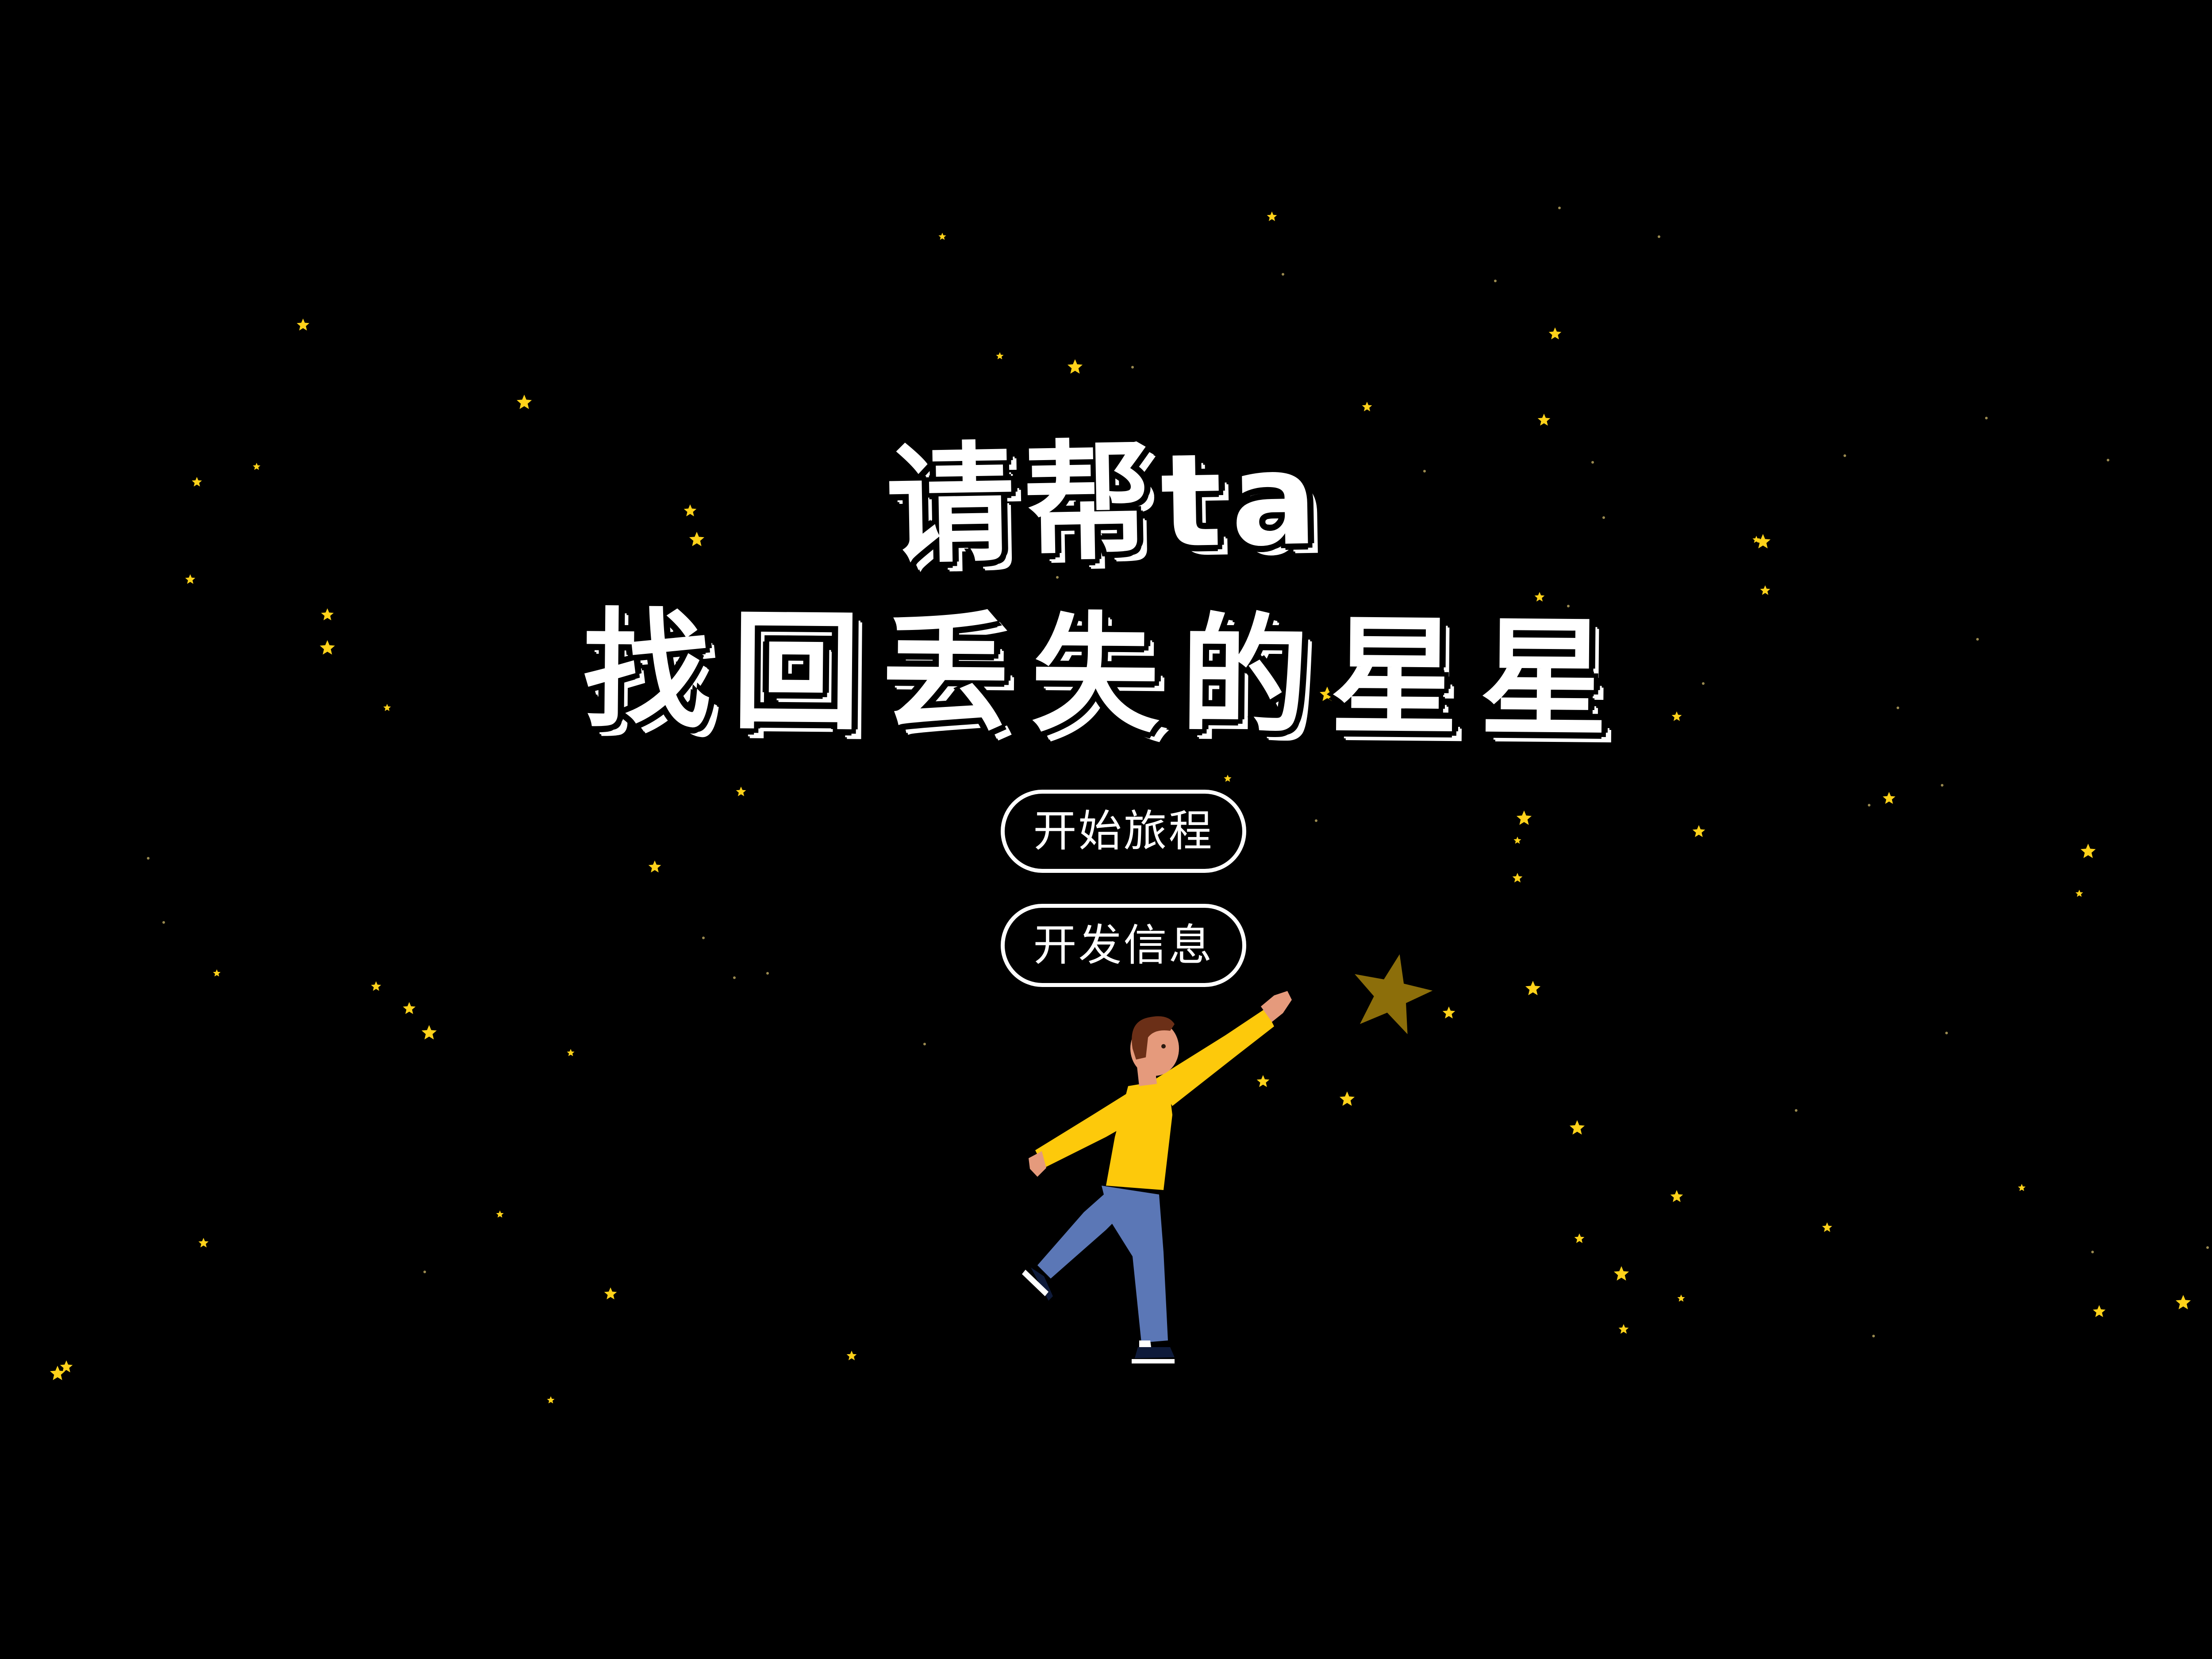  What do you see at coordinates (1391, 993) in the screenshot?
I see `lost-star-icon` at bounding box center [1391, 993].